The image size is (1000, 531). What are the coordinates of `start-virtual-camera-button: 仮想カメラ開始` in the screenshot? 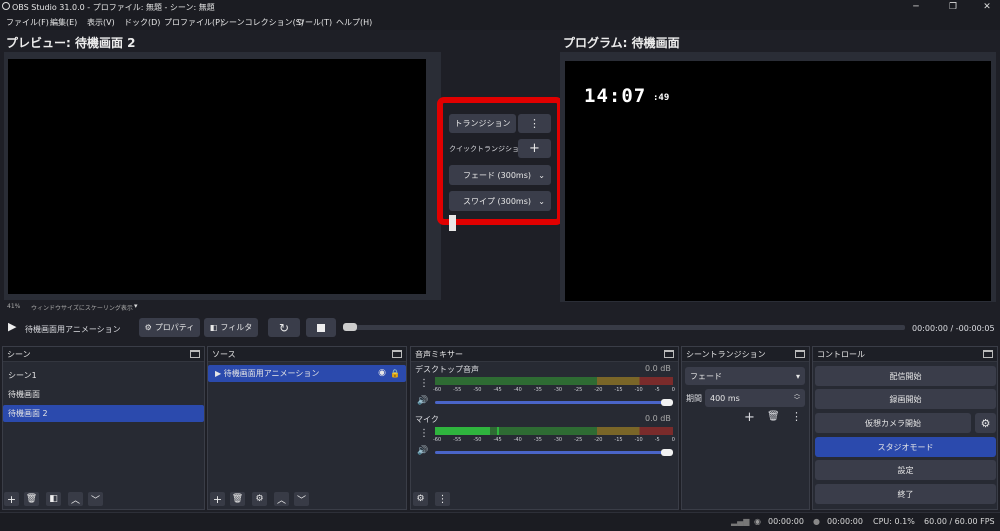 It's located at (893, 423).